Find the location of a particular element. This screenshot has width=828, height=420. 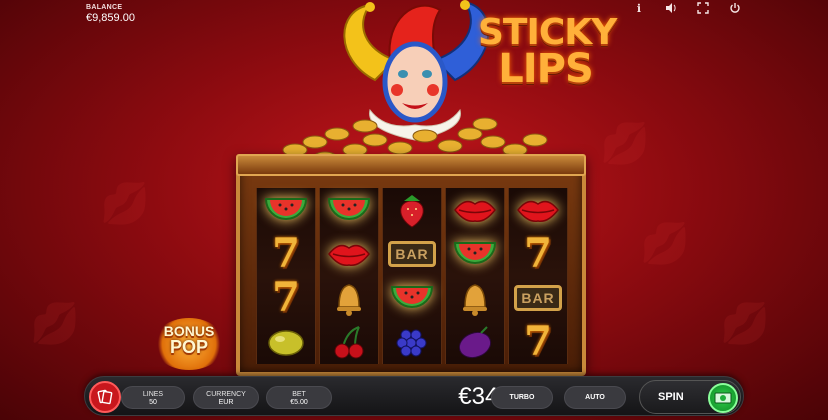

balance-display: BALANCE €9,859.00 is located at coordinates (110, 14).